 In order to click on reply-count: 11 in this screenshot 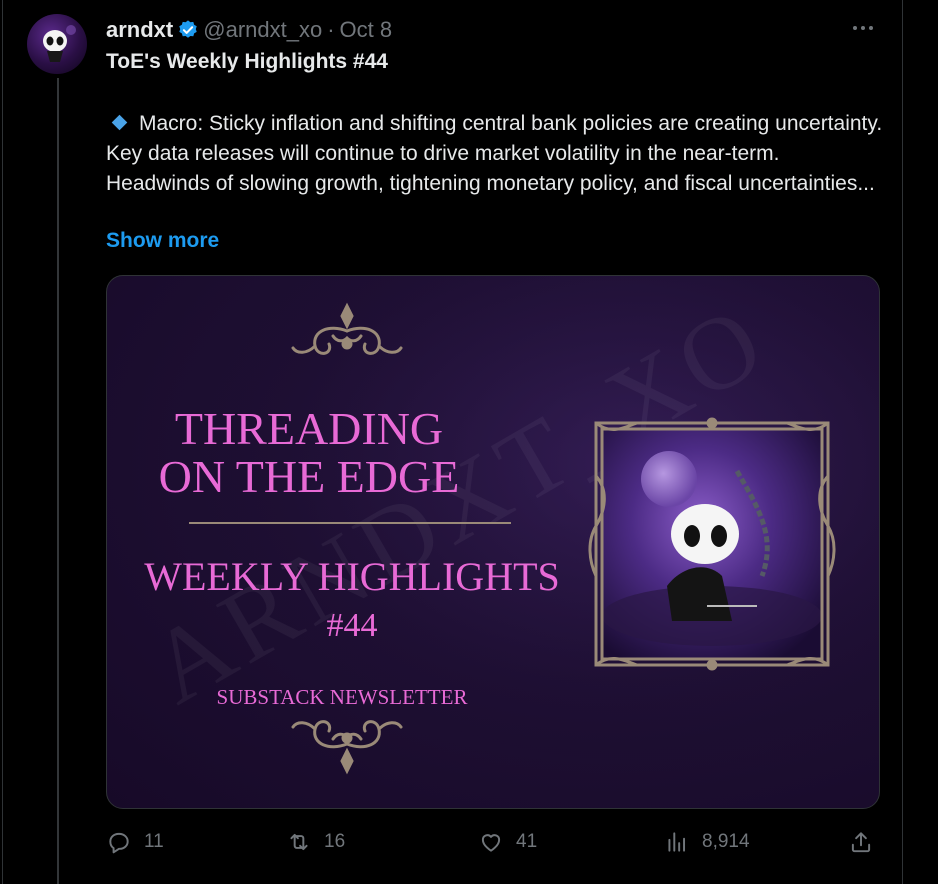, I will do `click(154, 841)`.